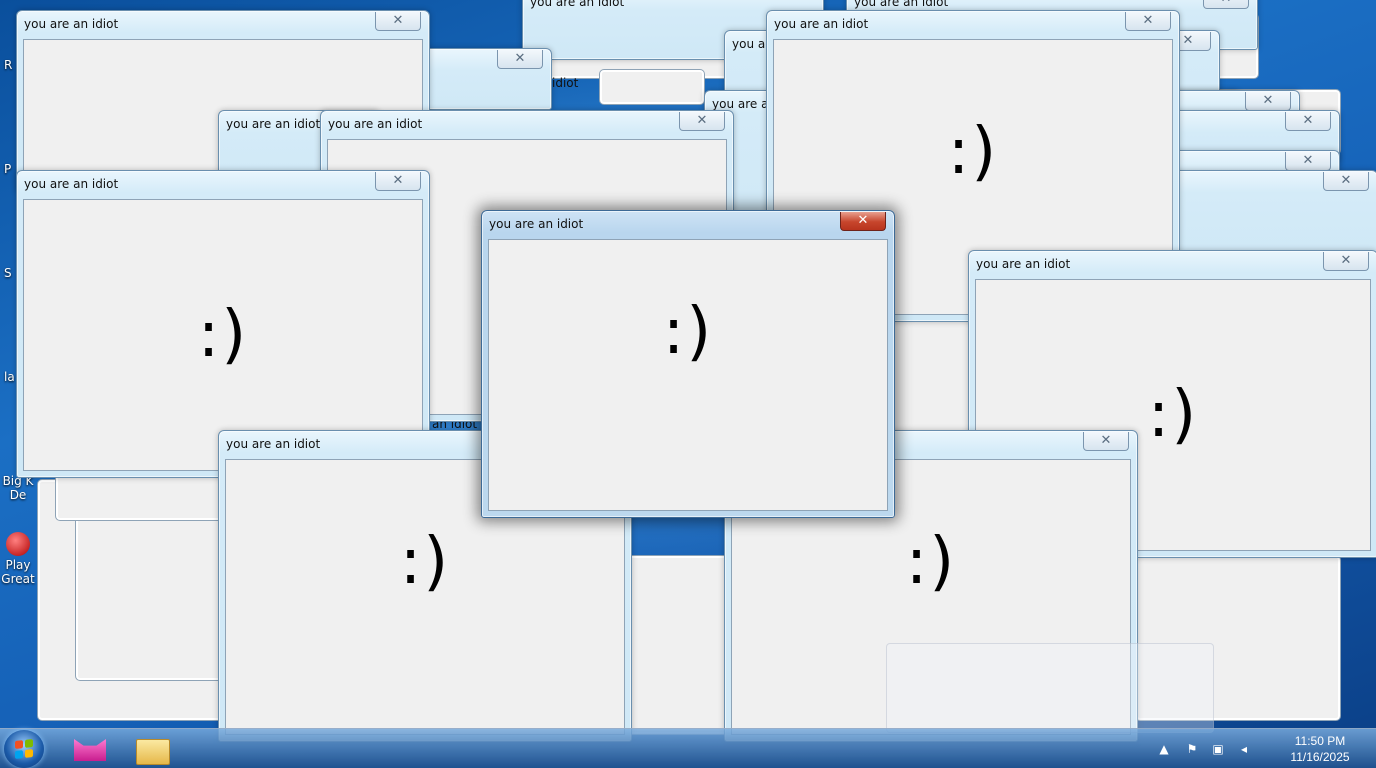  What do you see at coordinates (90, 749) in the screenshot?
I see `pink-cat-app-icon` at bounding box center [90, 749].